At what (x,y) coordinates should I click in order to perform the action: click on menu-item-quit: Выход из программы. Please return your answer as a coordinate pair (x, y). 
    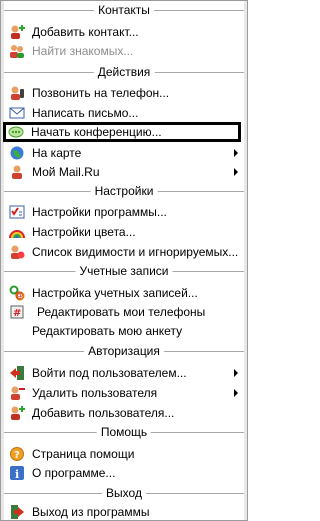
    Looking at the image, I should click on (124, 512).